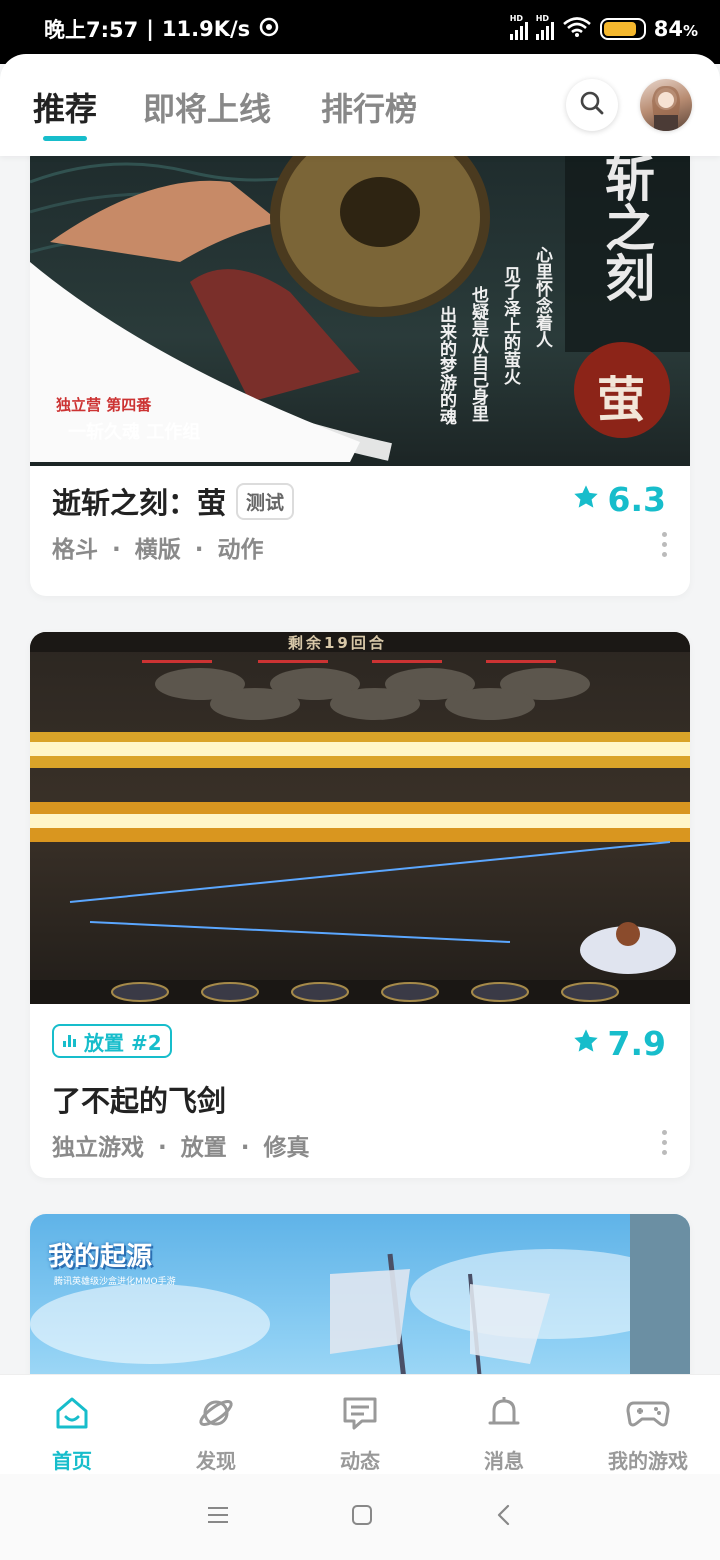  Describe the element at coordinates (369, 107) in the screenshot. I see `tab-ranking: 排行榜` at that location.